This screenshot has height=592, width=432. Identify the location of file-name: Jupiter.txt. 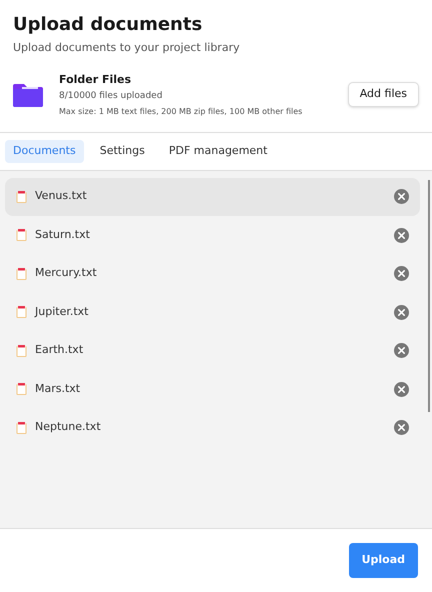
(61, 312).